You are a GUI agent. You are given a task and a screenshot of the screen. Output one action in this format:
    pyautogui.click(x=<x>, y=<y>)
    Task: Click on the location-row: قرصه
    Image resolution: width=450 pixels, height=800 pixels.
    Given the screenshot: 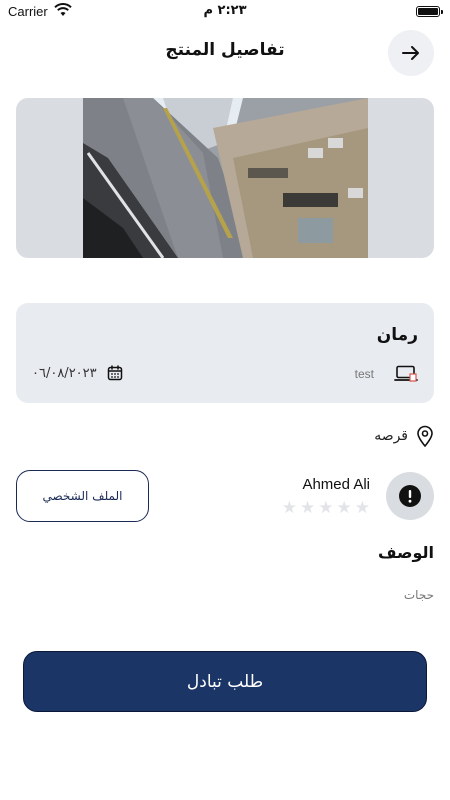 What is the action you would take?
    pyautogui.click(x=404, y=436)
    